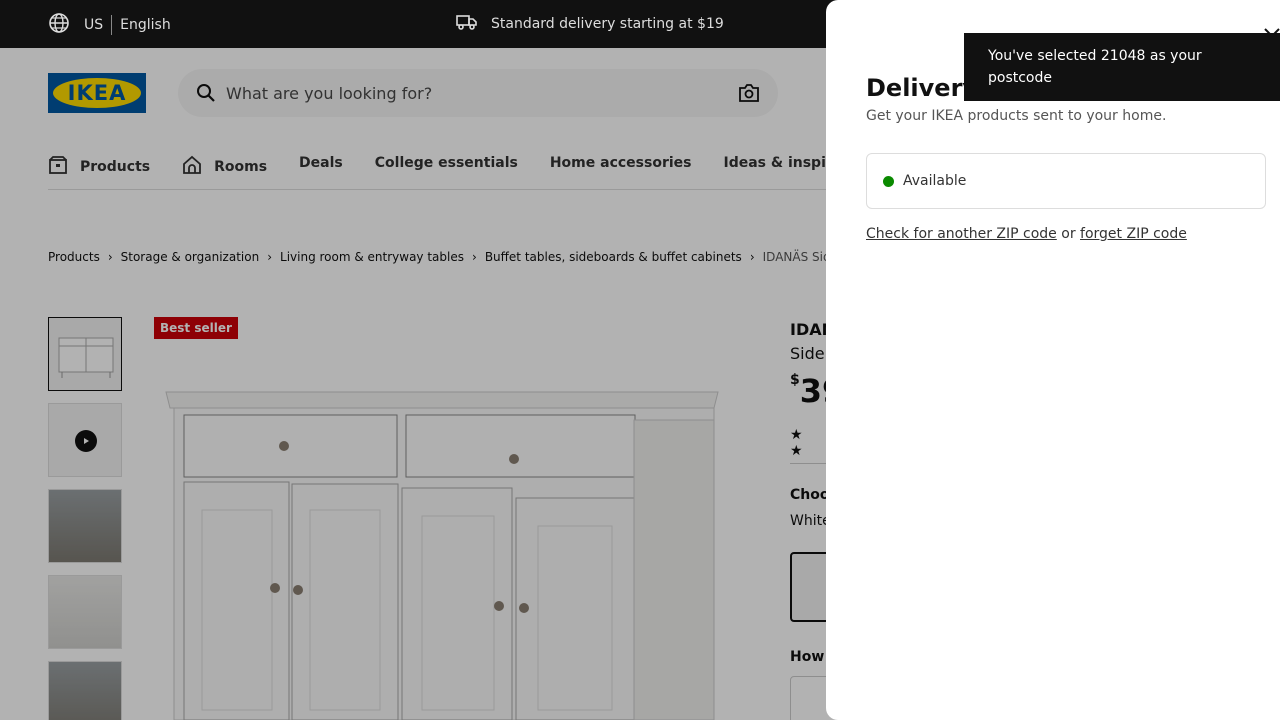 The image size is (1280, 720). What do you see at coordinates (473, 24) in the screenshot?
I see `truck-icon` at bounding box center [473, 24].